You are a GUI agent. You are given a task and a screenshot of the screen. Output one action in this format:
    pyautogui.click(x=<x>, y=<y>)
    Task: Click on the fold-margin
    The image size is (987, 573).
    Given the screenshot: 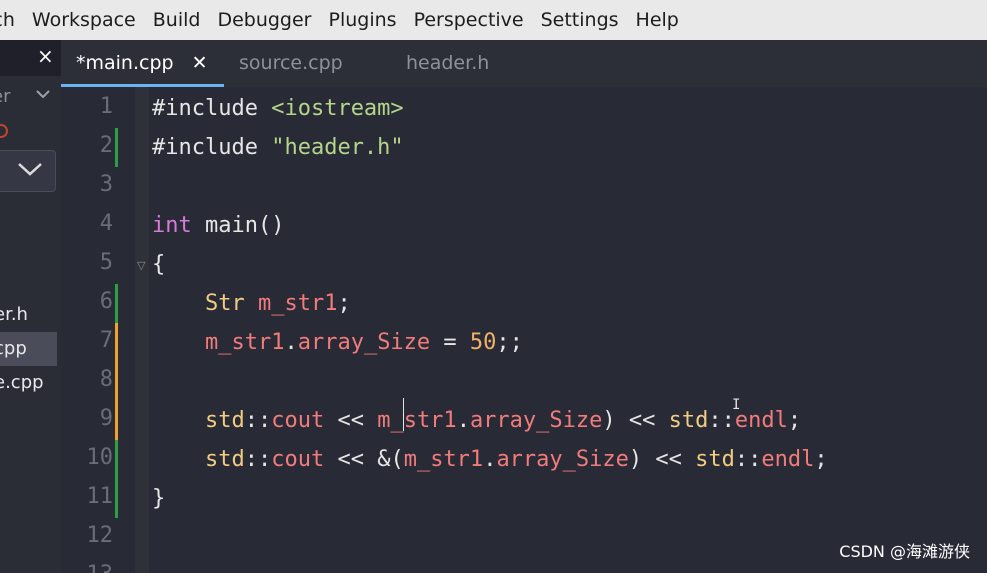 What is the action you would take?
    pyautogui.click(x=142, y=330)
    